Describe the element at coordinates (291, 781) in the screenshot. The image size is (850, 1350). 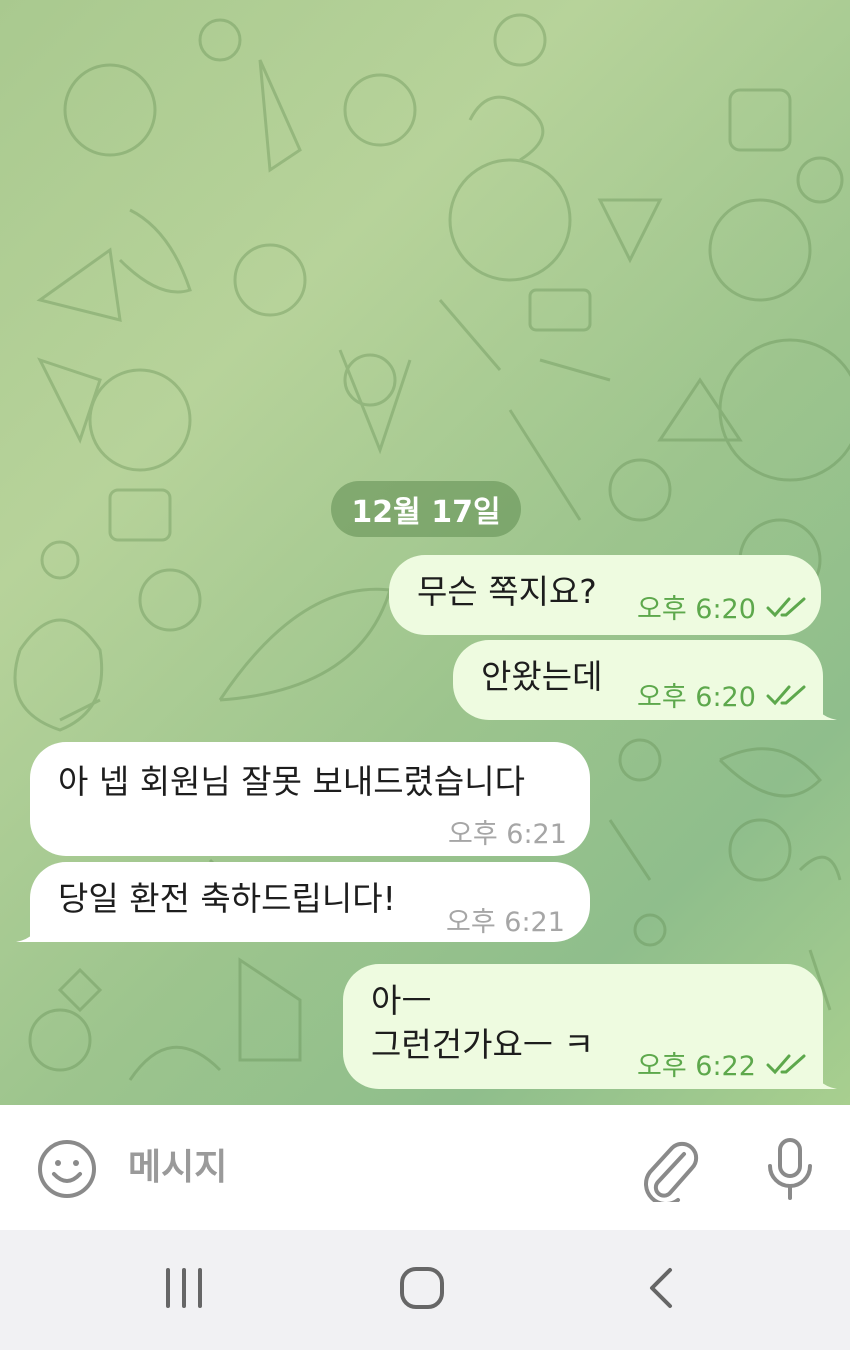
I see `message-text: 아 넵 회원님 잘못 보내드렸습니다` at that location.